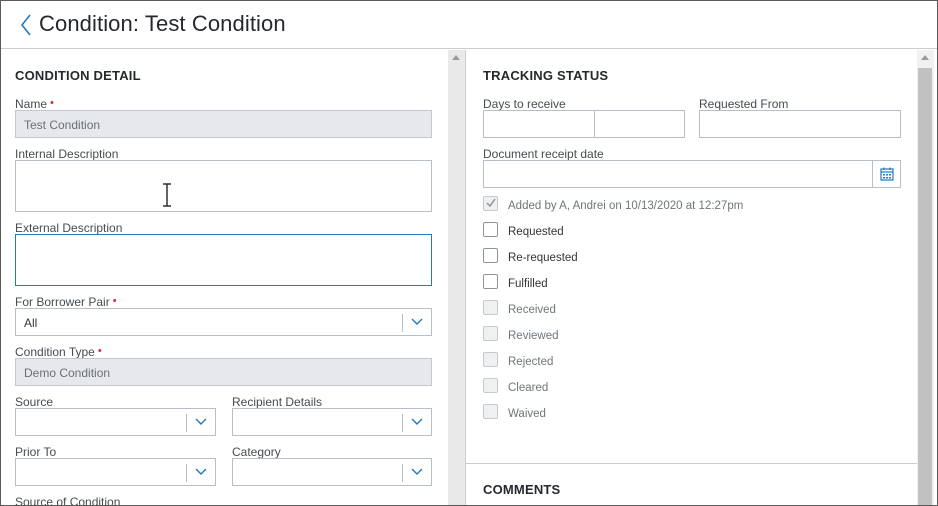 The width and height of the screenshot is (938, 506). Describe the element at coordinates (490, 333) in the screenshot. I see `status-reviewed-checkbox` at that location.